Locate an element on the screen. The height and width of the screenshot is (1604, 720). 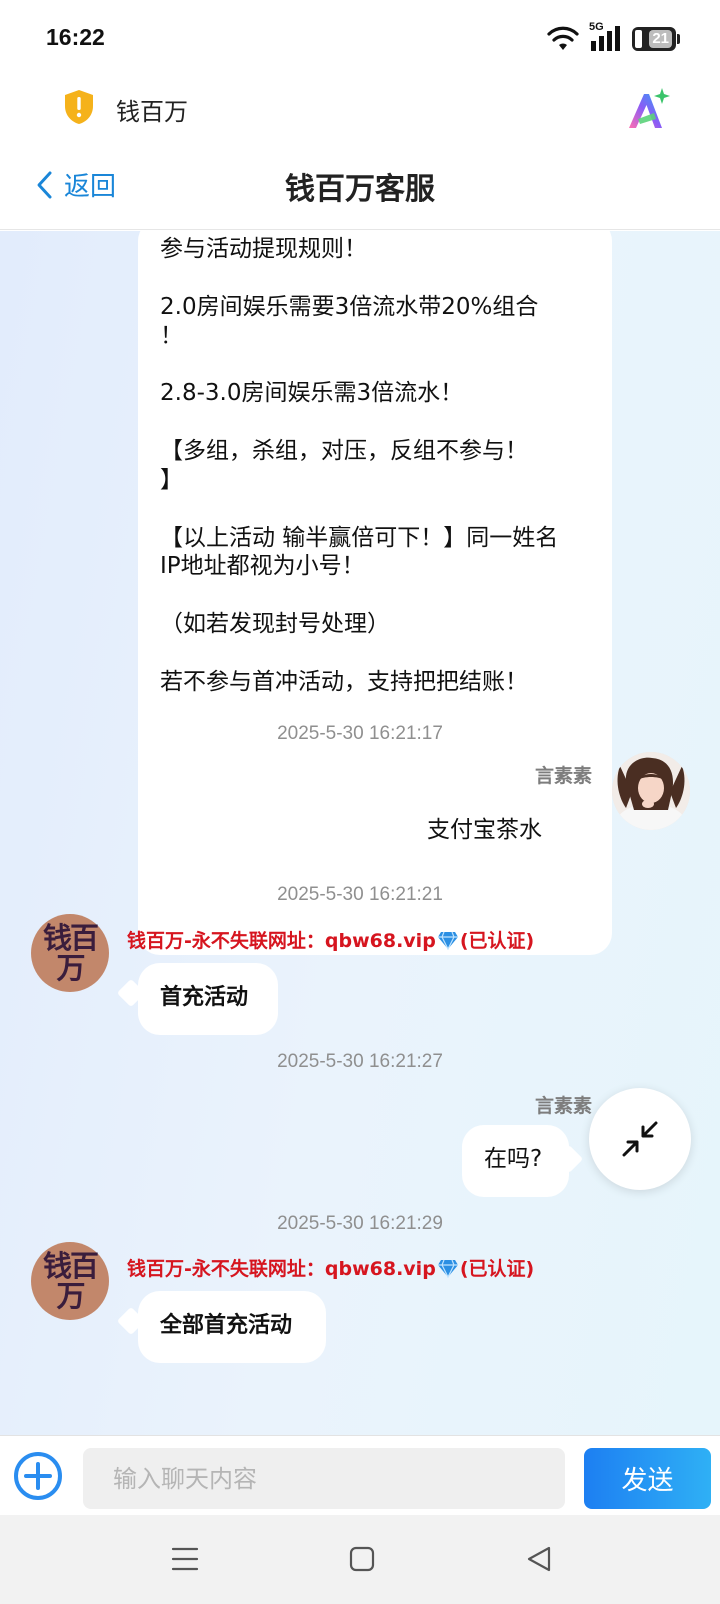
minimize-button is located at coordinates (640, 1139).